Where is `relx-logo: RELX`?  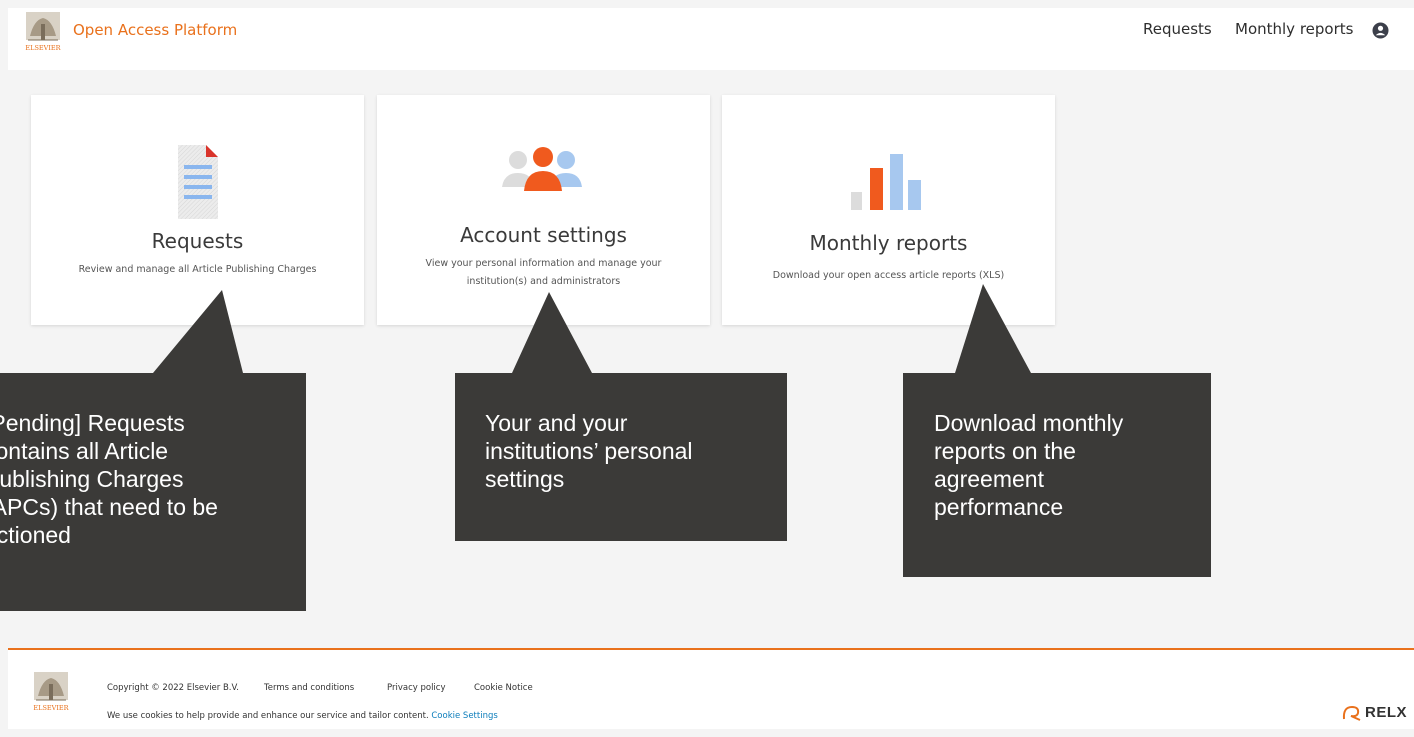 relx-logo: RELX is located at coordinates (1374, 712).